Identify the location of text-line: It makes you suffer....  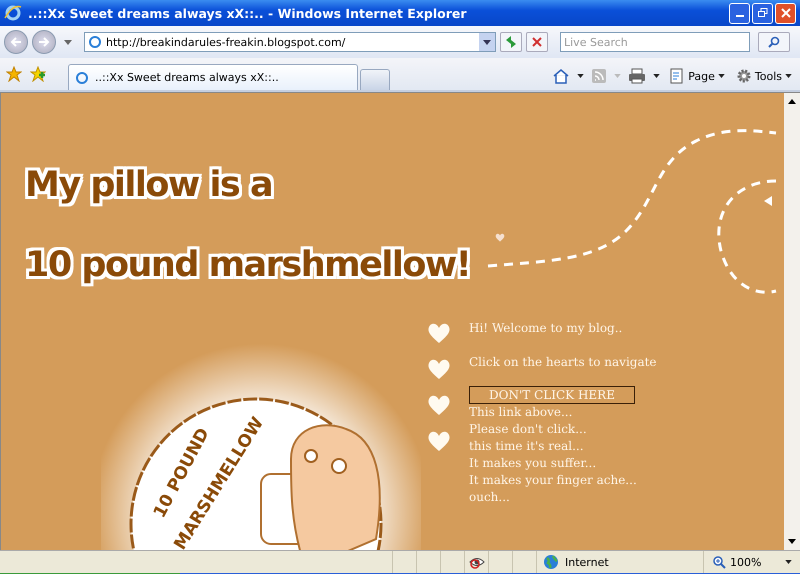
(533, 463).